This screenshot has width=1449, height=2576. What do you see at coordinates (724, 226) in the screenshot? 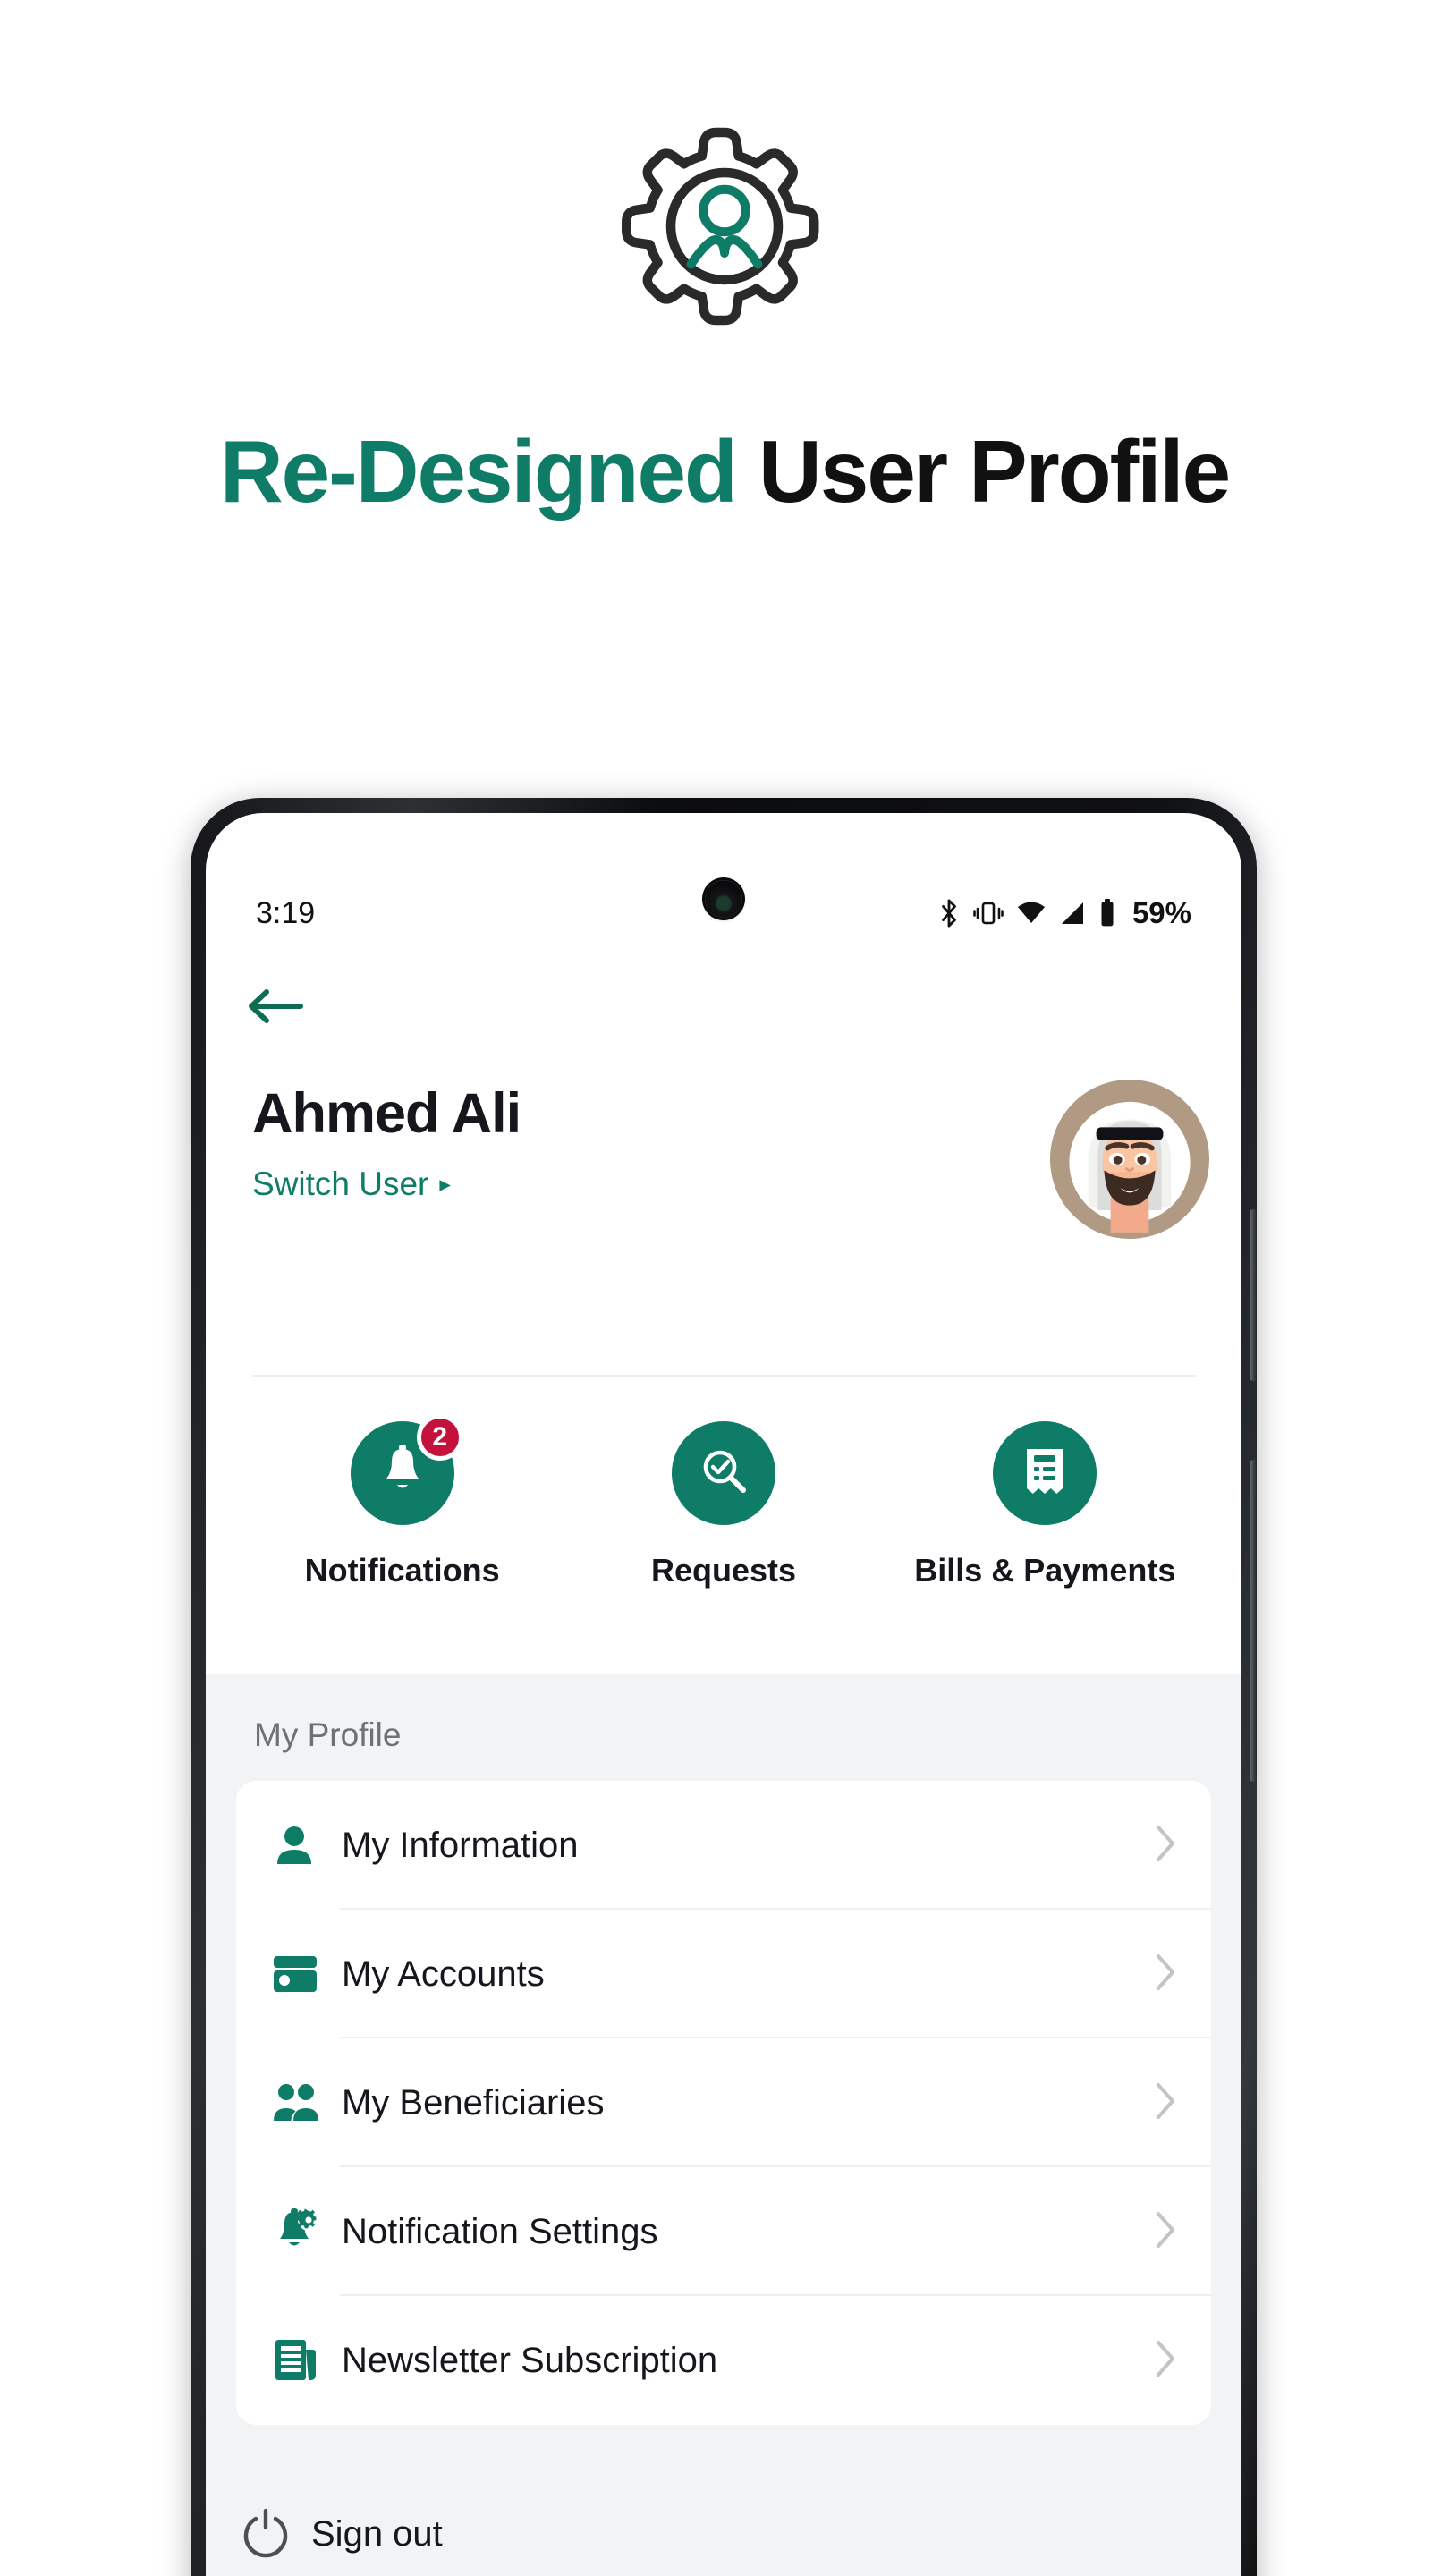
I see `hero-gear-user-profile-icon` at bounding box center [724, 226].